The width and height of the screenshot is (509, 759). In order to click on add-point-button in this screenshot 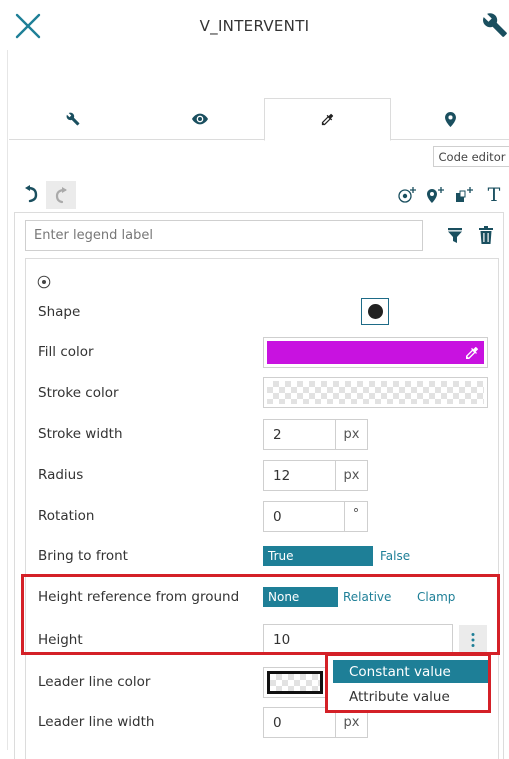, I will do `click(407, 195)`.